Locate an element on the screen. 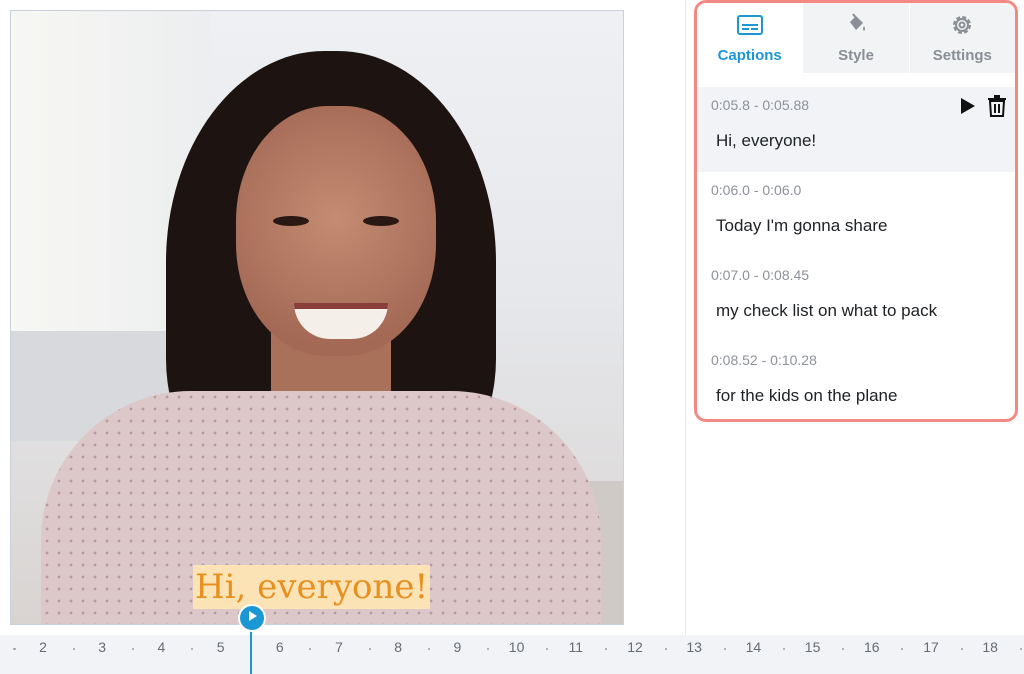  timeline-tick-label: 4 is located at coordinates (161, 647).